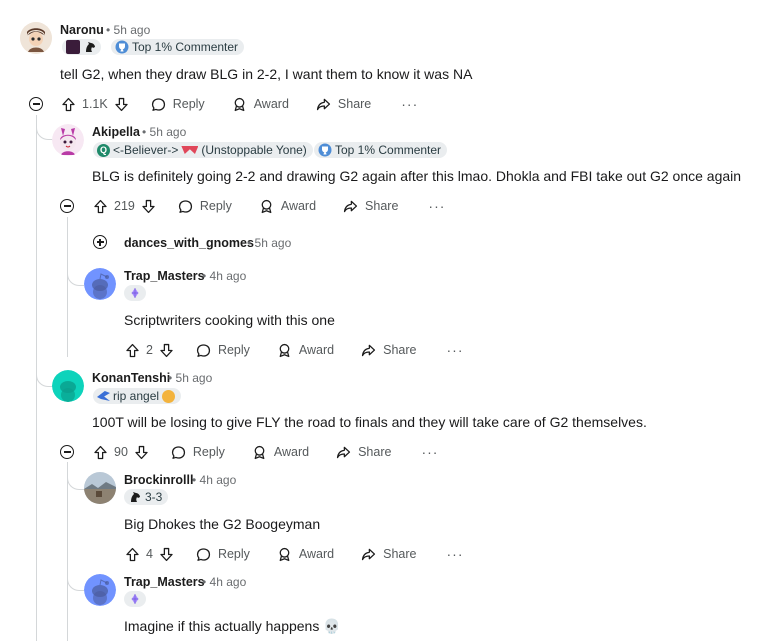 The height and width of the screenshot is (641, 775). Describe the element at coordinates (189, 243) in the screenshot. I see `username: dances_with_gnomes` at that location.